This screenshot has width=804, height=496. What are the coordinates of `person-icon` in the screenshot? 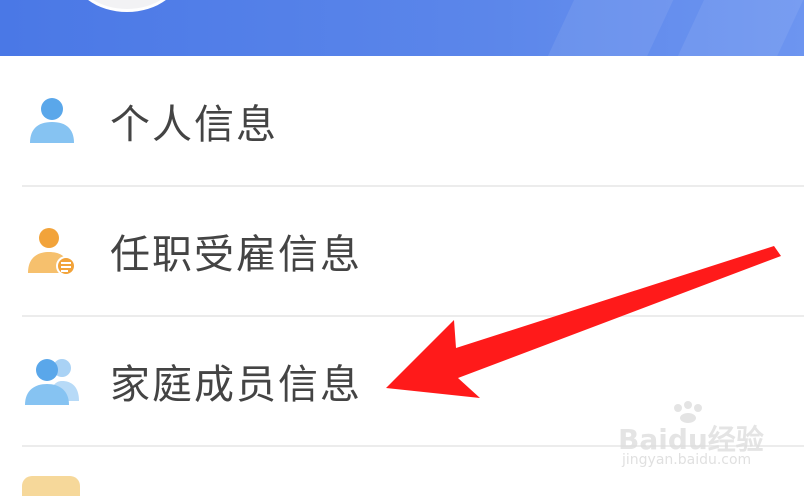 It's located at (52, 121).